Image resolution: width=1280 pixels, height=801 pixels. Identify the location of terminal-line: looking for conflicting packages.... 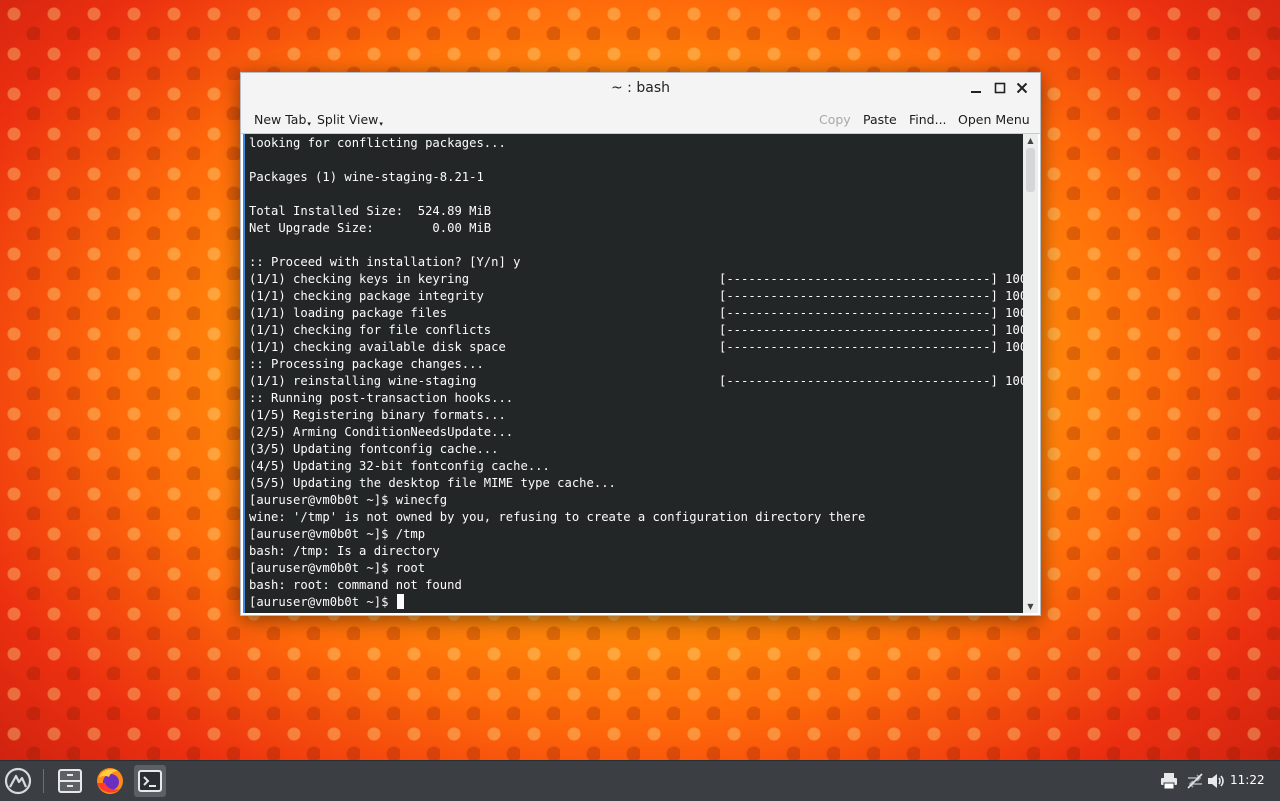
(377, 143).